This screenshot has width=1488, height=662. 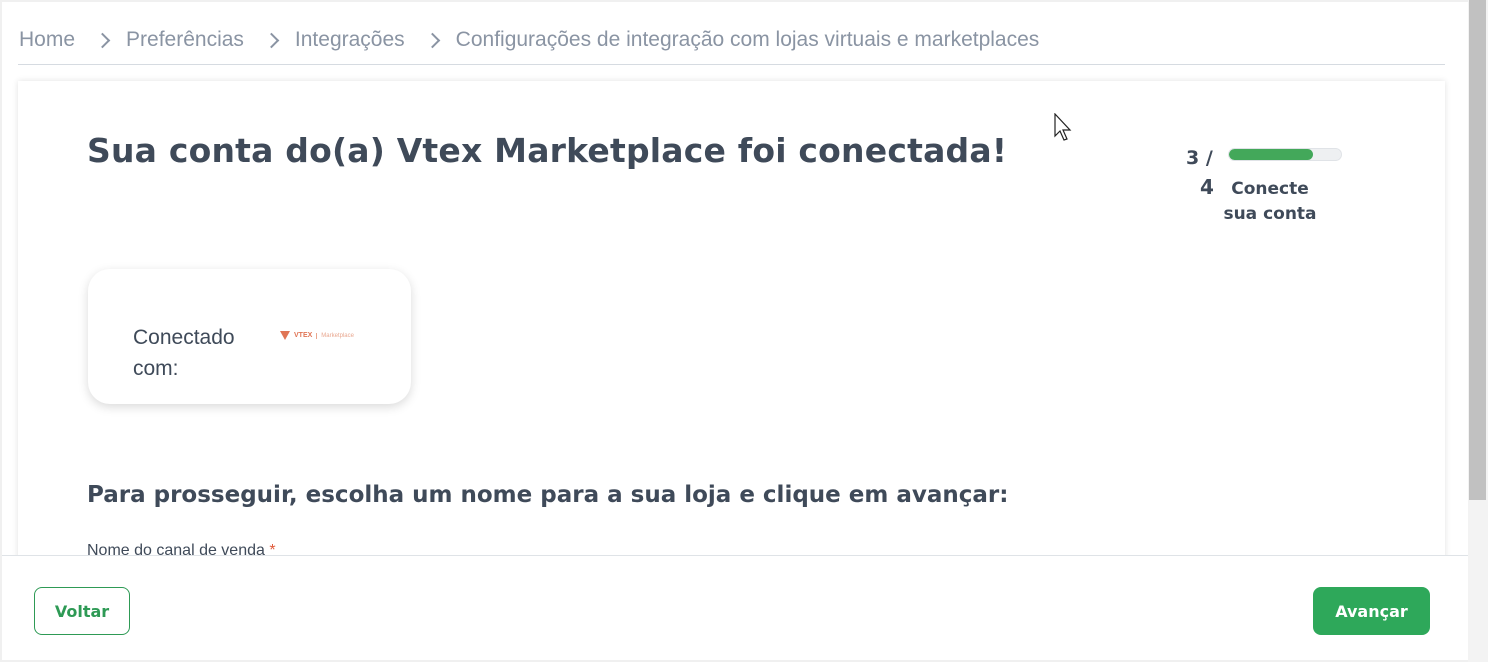 What do you see at coordinates (1199, 158) in the screenshot?
I see `step-current: 3 /` at bounding box center [1199, 158].